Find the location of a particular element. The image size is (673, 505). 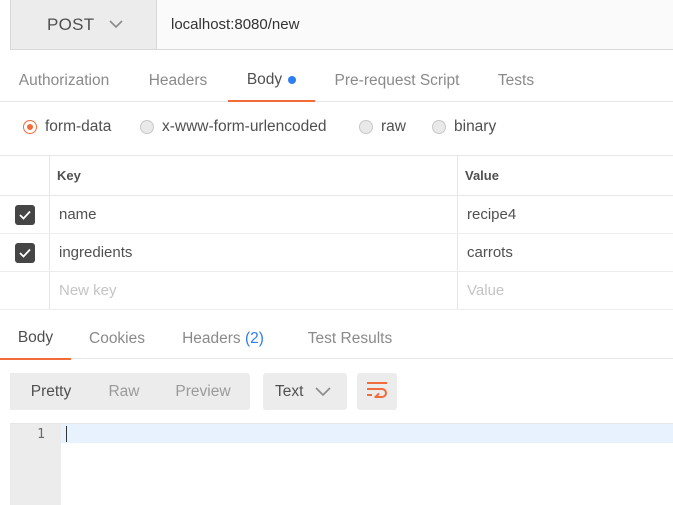

tab-label: Test Results is located at coordinates (350, 338).